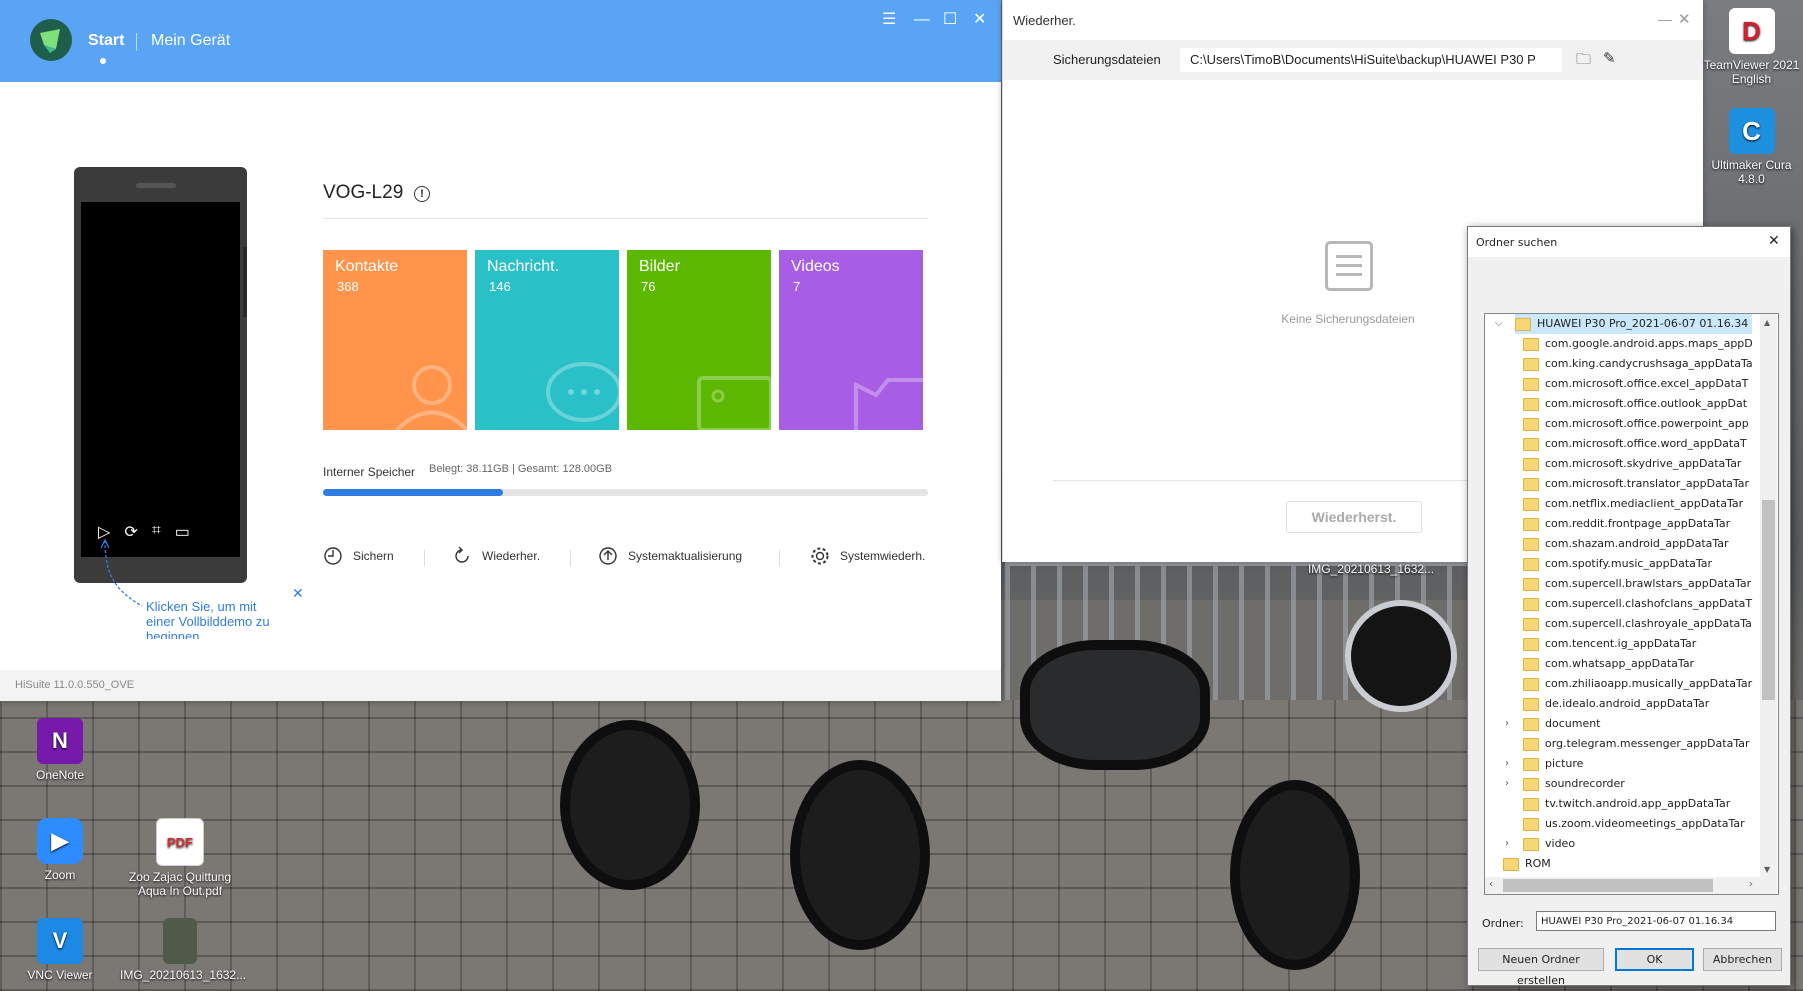 The width and height of the screenshot is (1803, 991). Describe the element at coordinates (1553, 724) in the screenshot. I see `tree-row: › document` at that location.